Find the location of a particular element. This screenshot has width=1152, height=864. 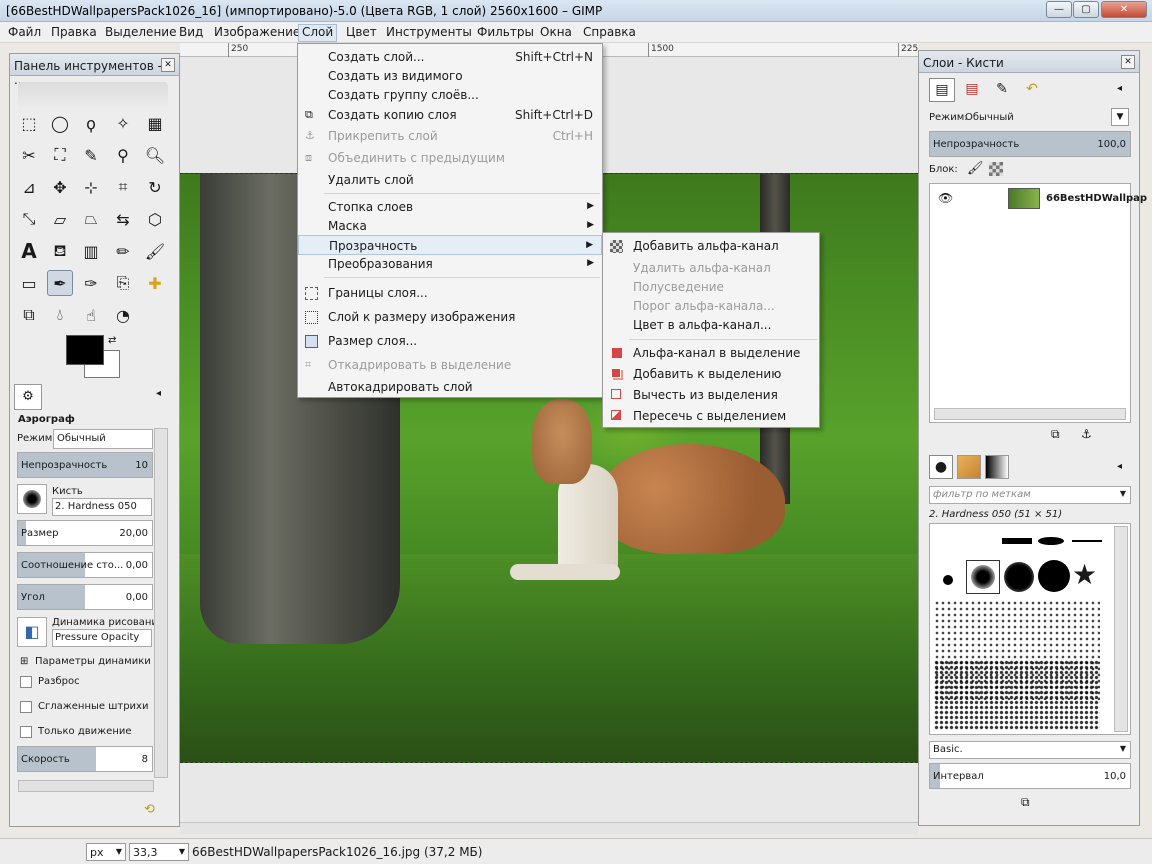

dodge-burn-icon: ◔ is located at coordinates (123, 315).